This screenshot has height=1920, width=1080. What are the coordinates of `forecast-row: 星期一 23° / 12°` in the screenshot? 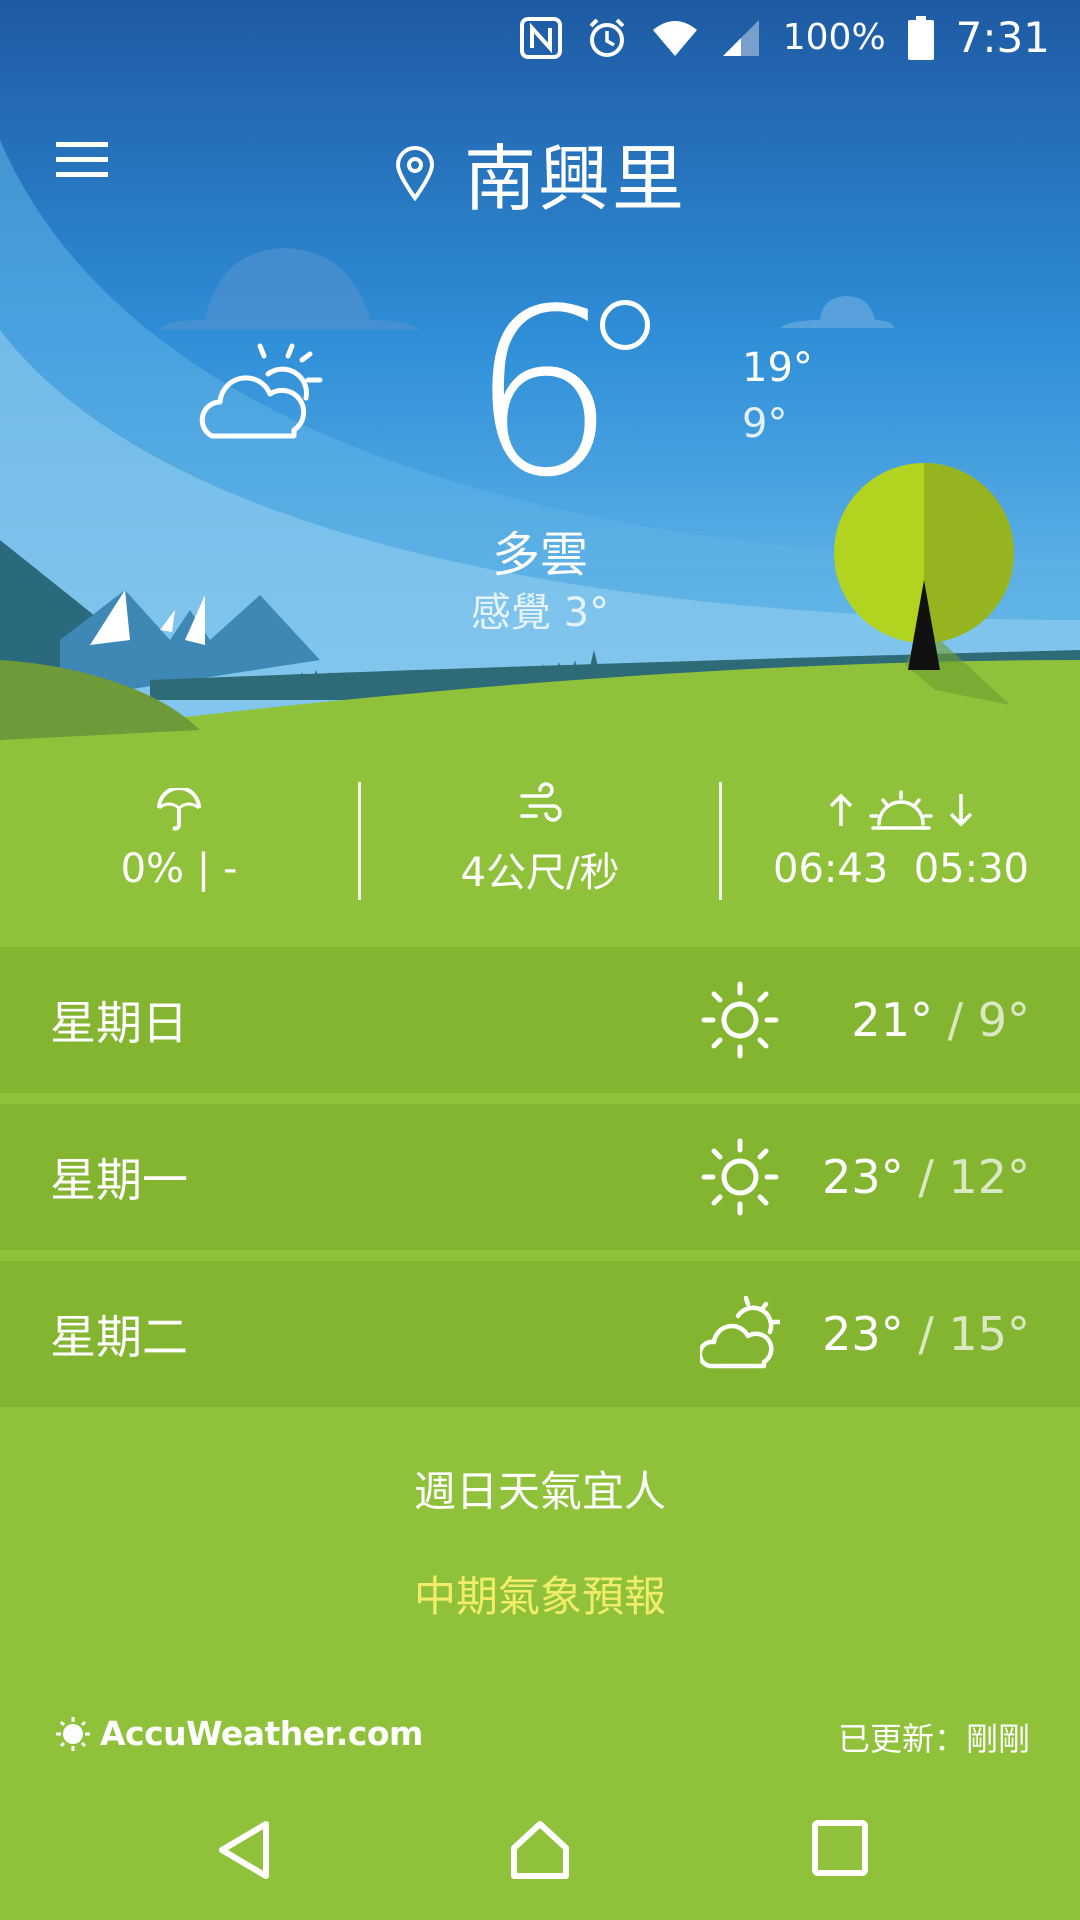 It's located at (540, 1177).